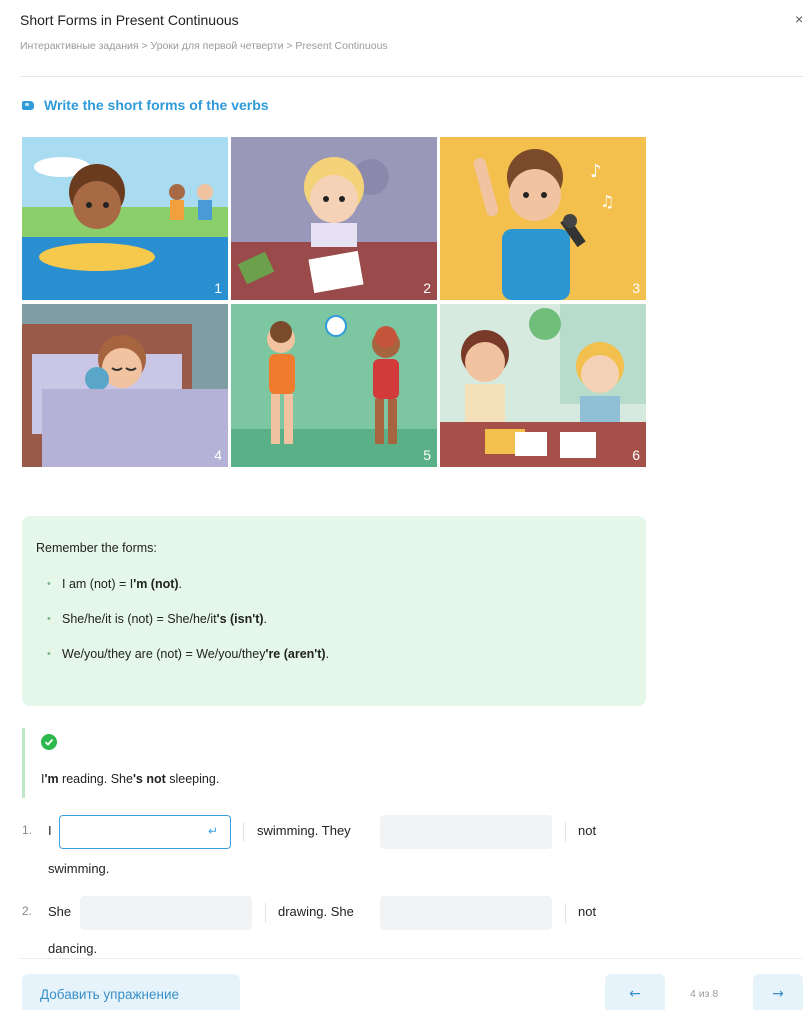 Image resolution: width=803 pixels, height=1010 pixels. What do you see at coordinates (231, 779) in the screenshot?
I see `example-sentence: I'm reading. She's not sleeping.` at bounding box center [231, 779].